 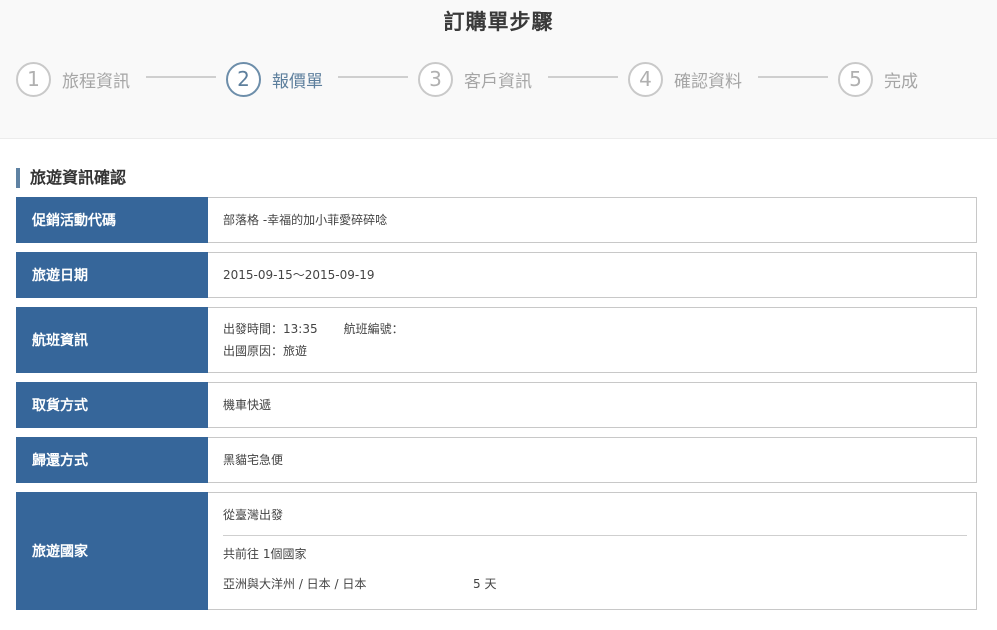 I want to click on promo-code-text: 部落格 -幸福的加小菲愛碎碎唸, so click(x=305, y=220).